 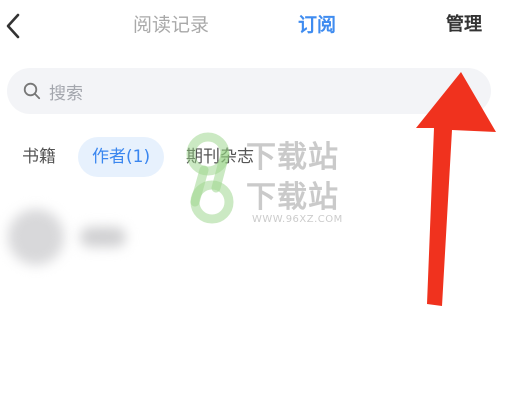 I want to click on back-arrow-icon, so click(x=13, y=26).